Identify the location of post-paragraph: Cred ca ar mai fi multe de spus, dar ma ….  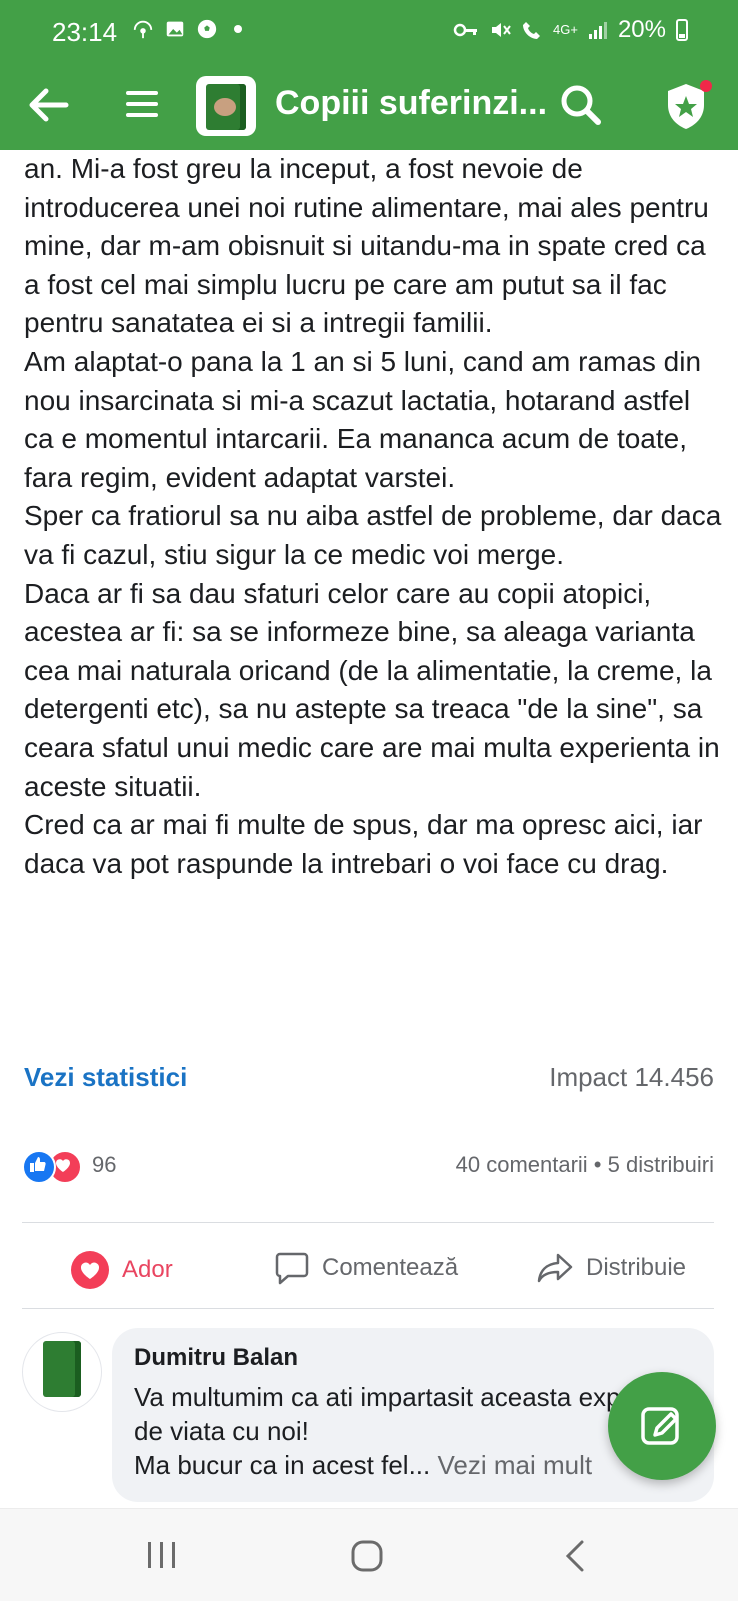
(363, 844).